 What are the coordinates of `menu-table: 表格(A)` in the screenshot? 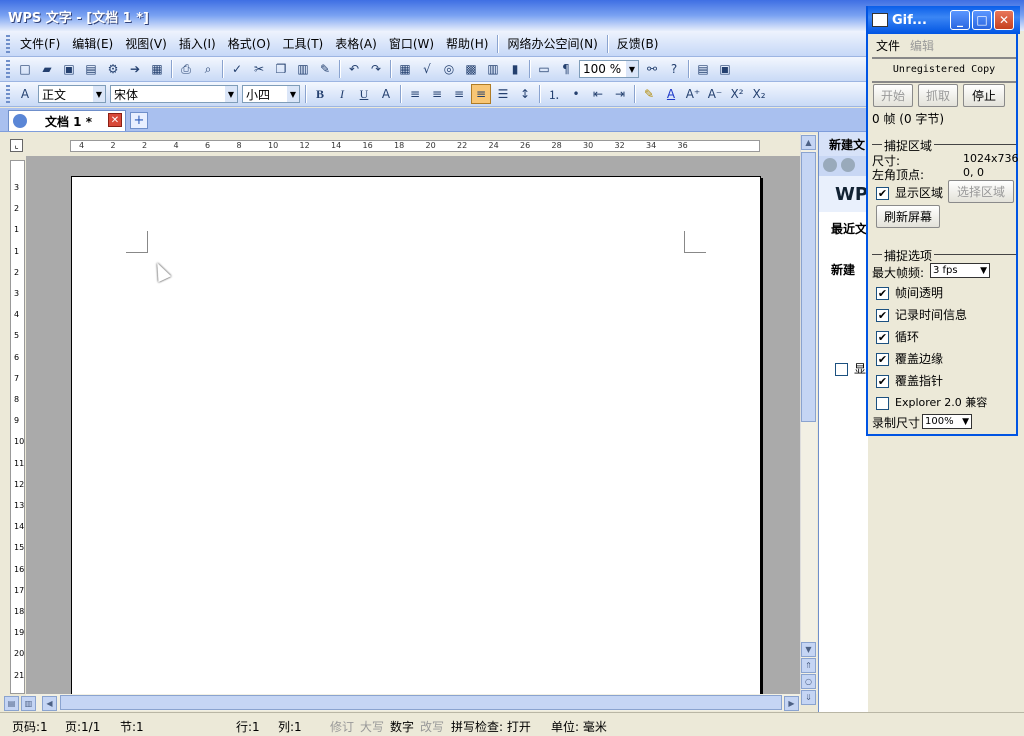 It's located at (356, 43).